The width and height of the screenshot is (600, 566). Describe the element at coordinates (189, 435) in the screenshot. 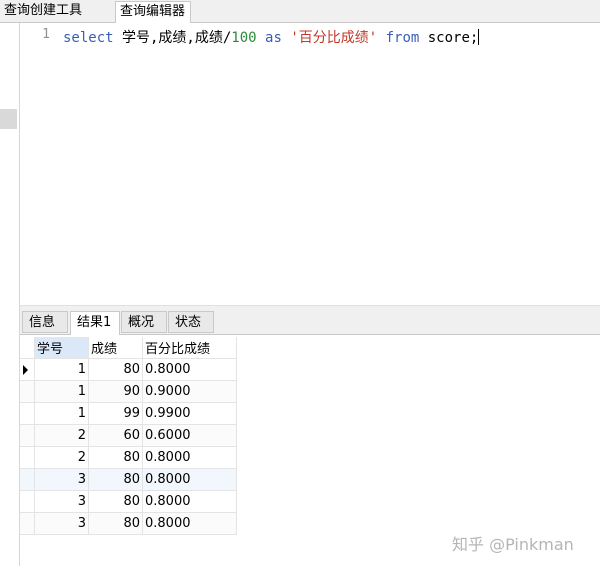

I see `cell-percent-score: 0.6000` at that location.